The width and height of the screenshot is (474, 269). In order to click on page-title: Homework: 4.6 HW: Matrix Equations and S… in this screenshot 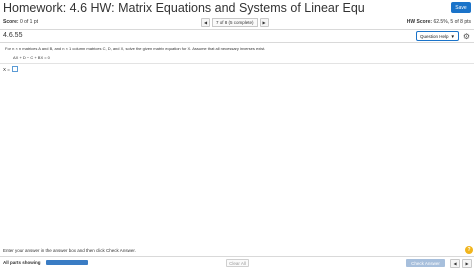, I will do `click(184, 8)`.